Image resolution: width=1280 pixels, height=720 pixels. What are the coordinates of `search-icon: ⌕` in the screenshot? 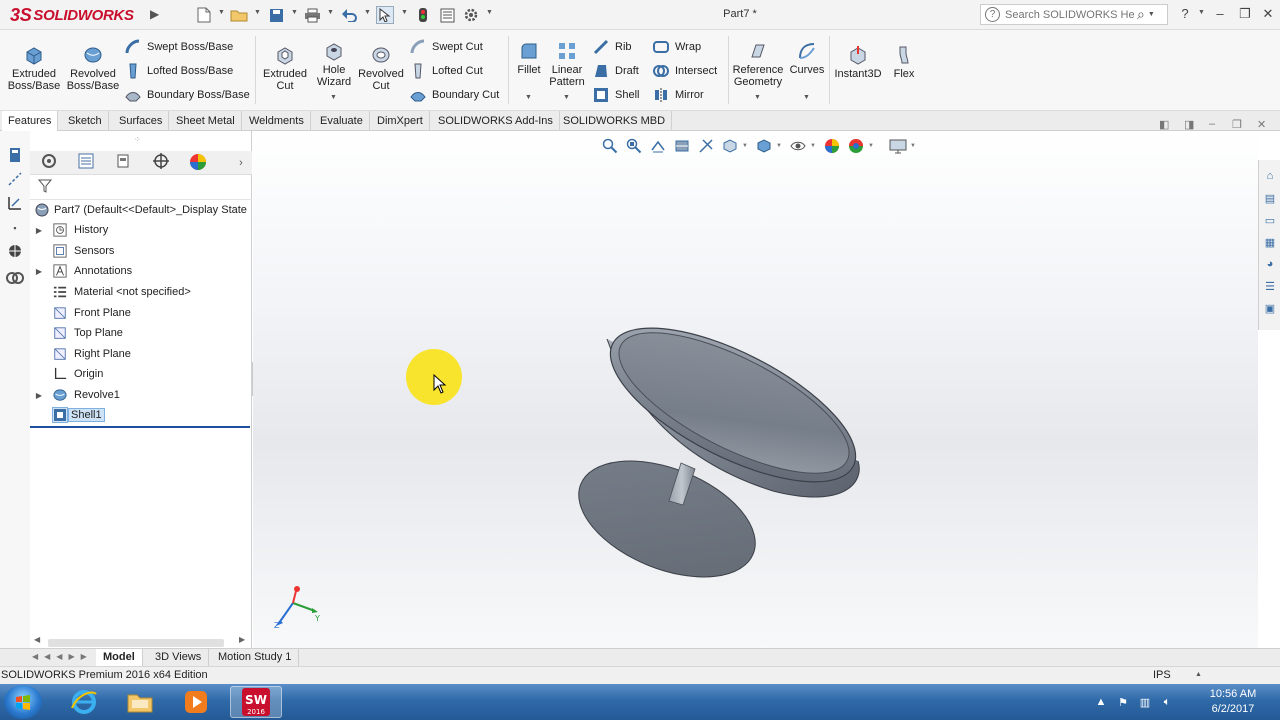 It's located at (1141, 14).